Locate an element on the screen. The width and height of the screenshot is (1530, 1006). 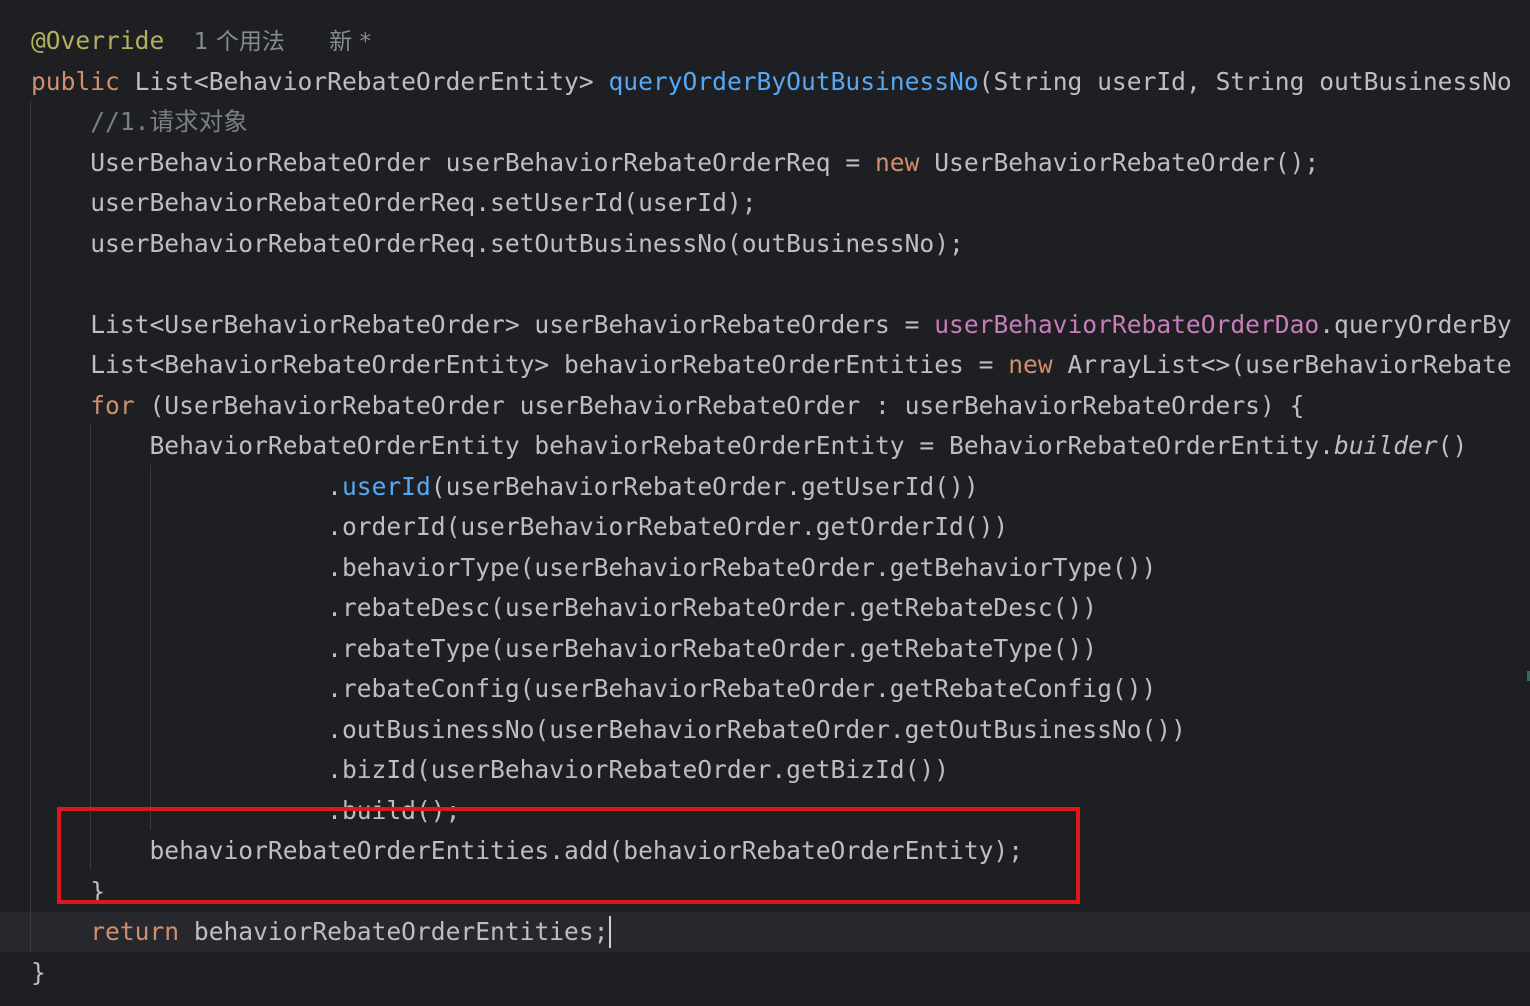
code-token: 1 个用法 is located at coordinates (239, 42).